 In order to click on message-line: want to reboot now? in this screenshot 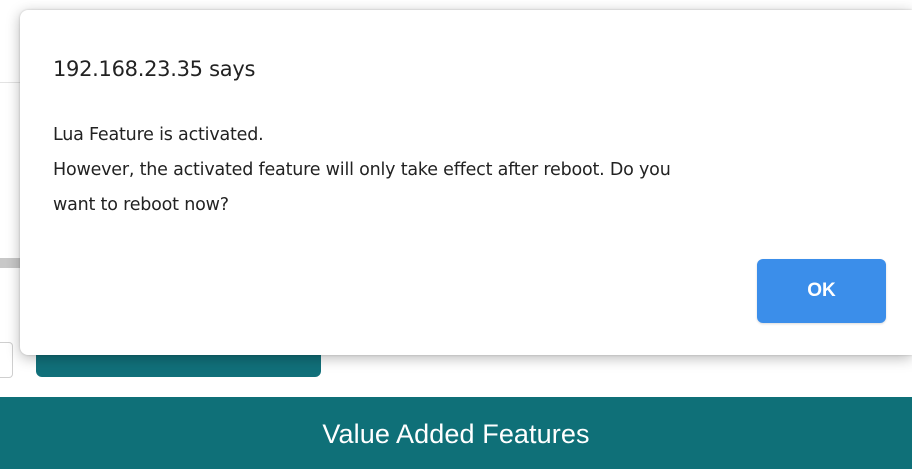, I will do `click(141, 205)`.